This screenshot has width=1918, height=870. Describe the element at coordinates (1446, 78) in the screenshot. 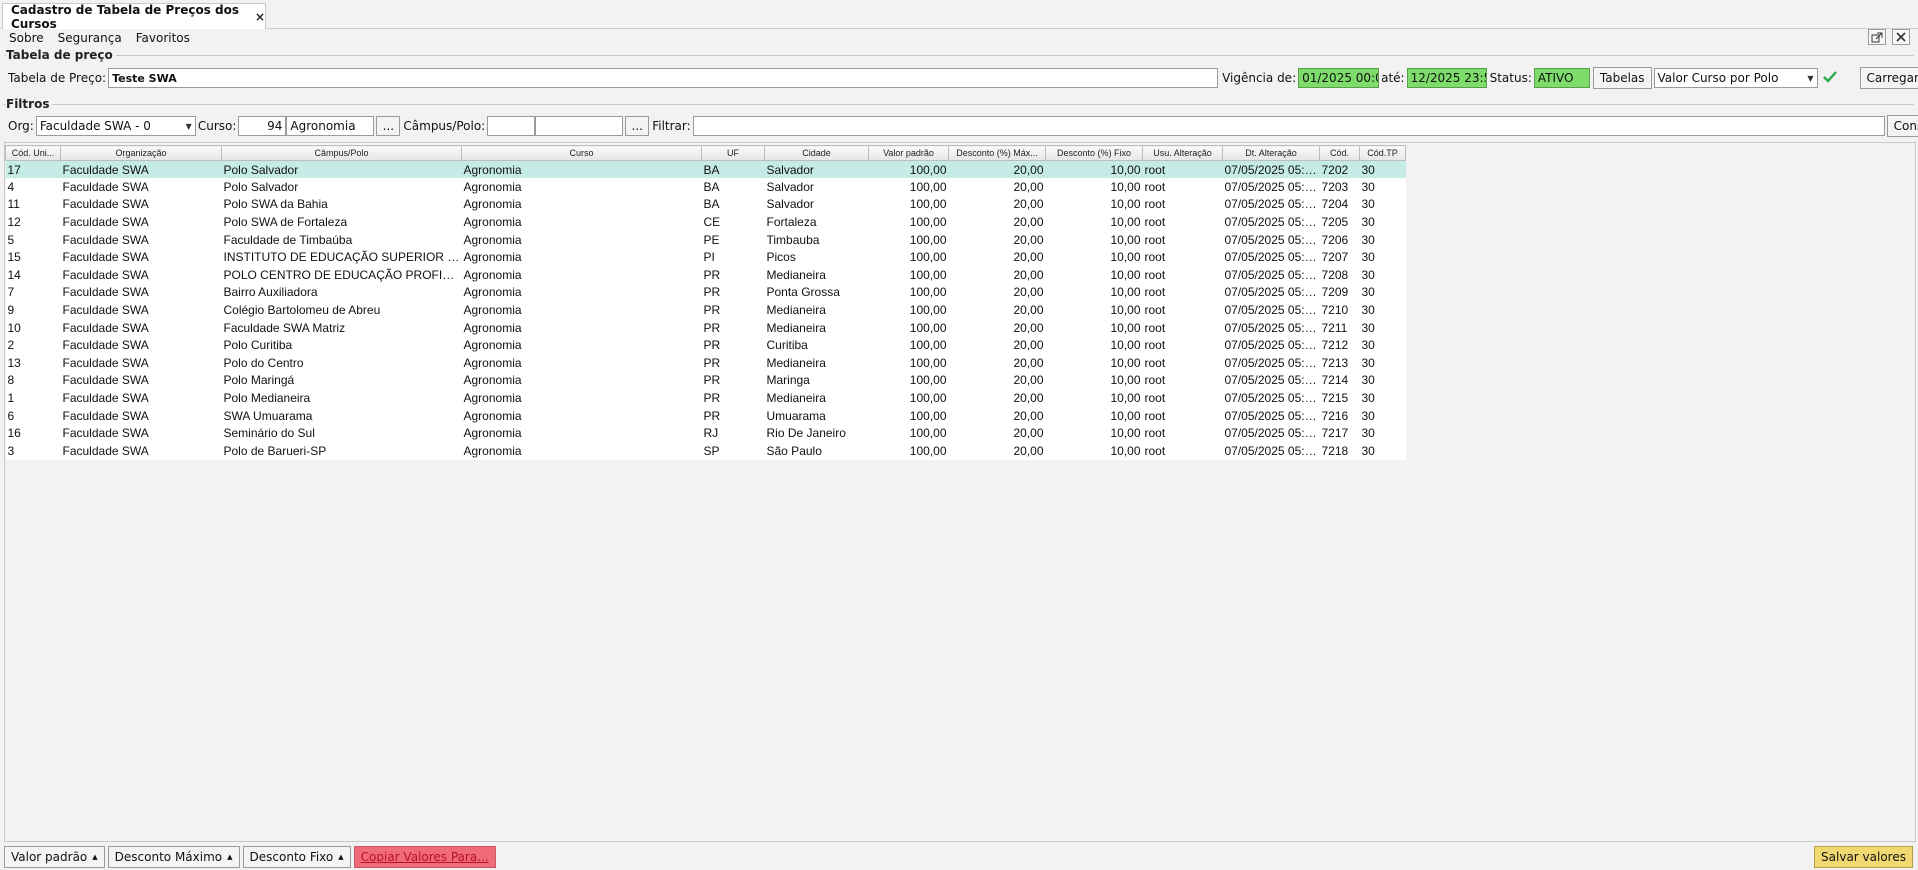

I see `vigencia-ate-input: 12/2025 23:59` at that location.